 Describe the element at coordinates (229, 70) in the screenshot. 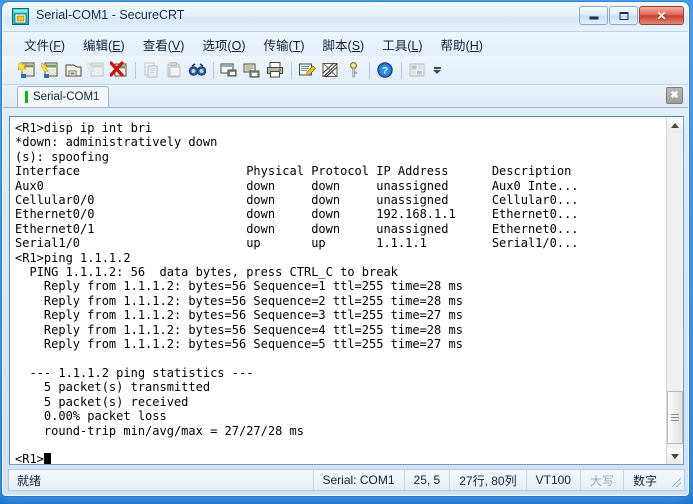

I see `print-screen-icon` at that location.